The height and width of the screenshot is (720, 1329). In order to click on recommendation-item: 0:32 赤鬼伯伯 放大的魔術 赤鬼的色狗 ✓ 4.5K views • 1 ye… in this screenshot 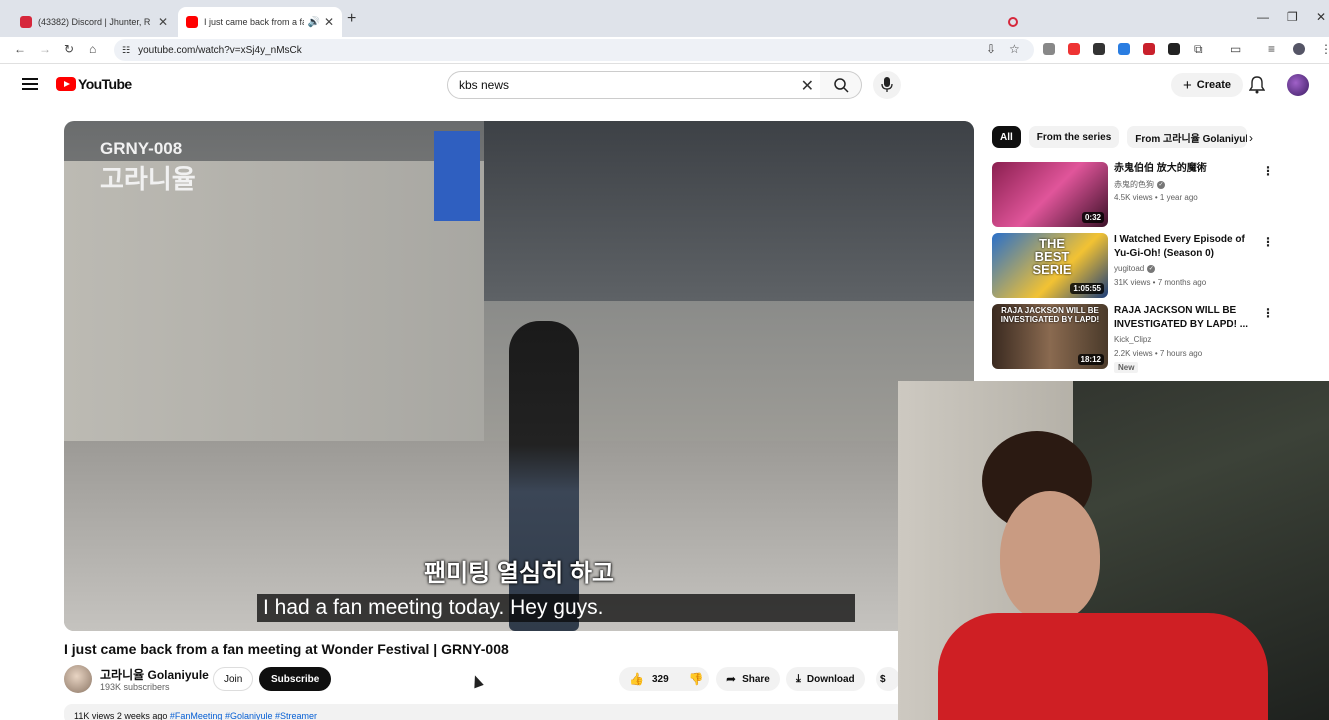, I will do `click(1137, 195)`.